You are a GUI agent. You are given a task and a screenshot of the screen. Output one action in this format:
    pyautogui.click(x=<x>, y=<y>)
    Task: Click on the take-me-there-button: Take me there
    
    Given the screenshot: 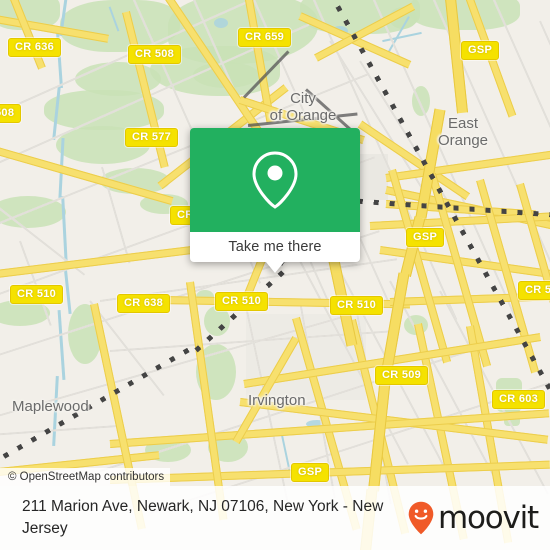 What is the action you would take?
    pyautogui.click(x=274, y=247)
    